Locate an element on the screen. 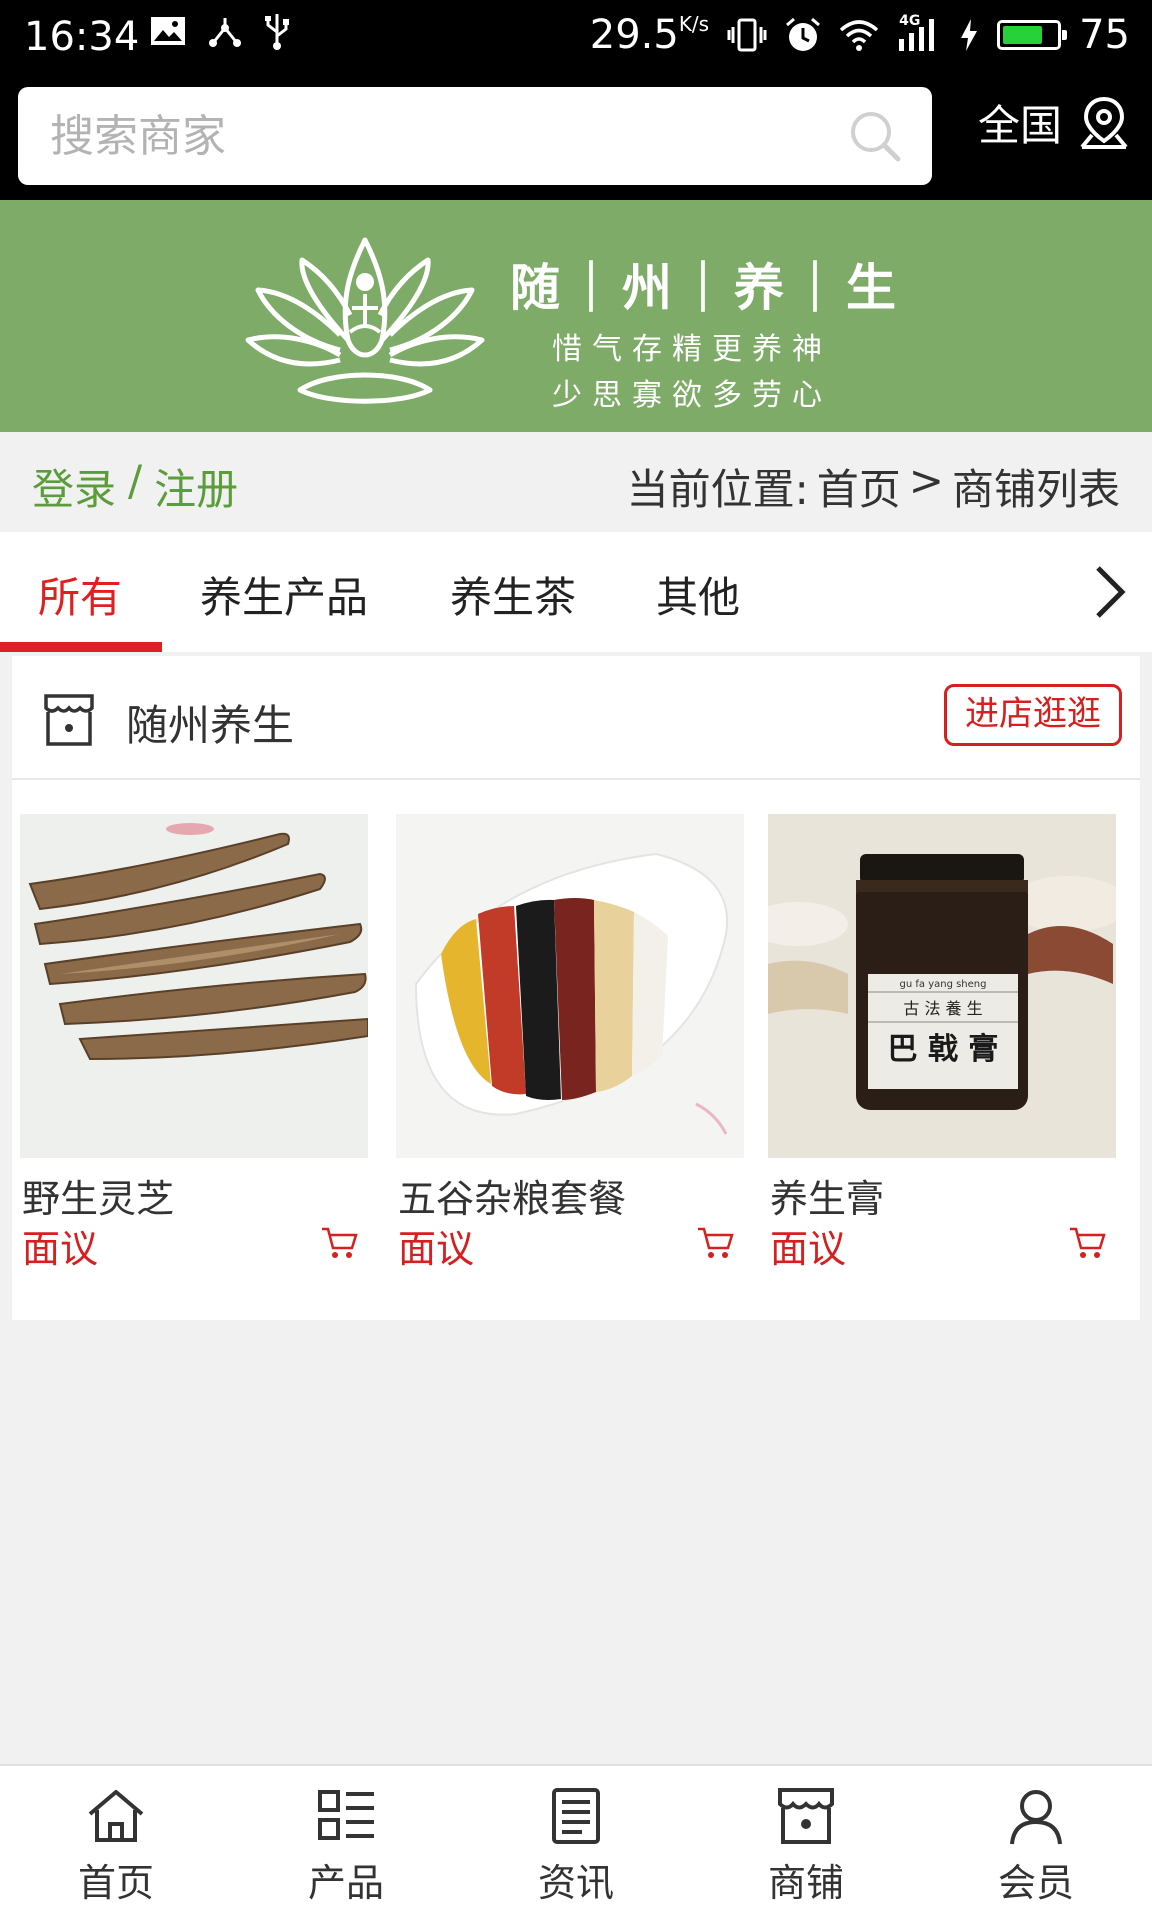 This screenshot has height=1920, width=1152. home-icon is located at coordinates (116, 1816).